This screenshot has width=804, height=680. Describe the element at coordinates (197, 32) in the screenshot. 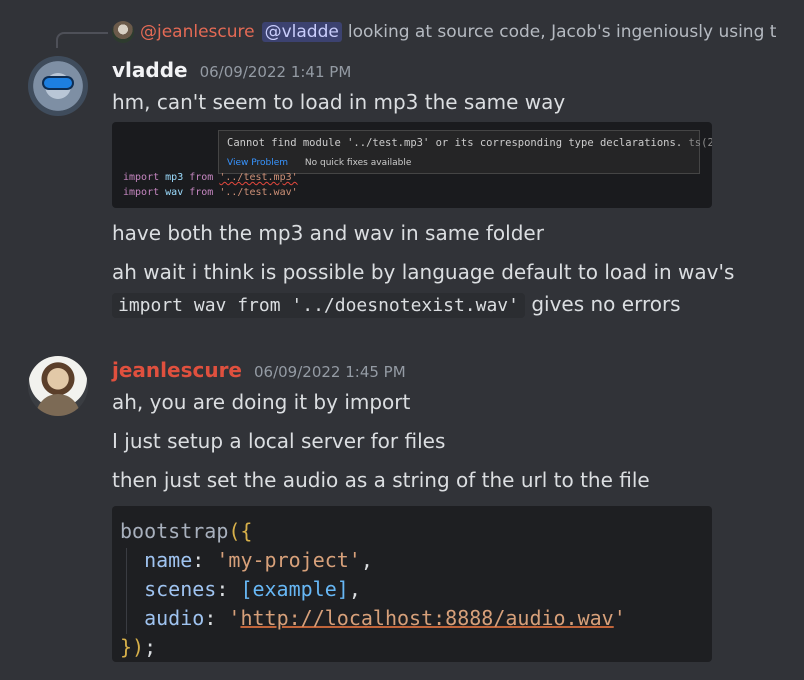

I see `reply-author: @jeanlescure` at that location.